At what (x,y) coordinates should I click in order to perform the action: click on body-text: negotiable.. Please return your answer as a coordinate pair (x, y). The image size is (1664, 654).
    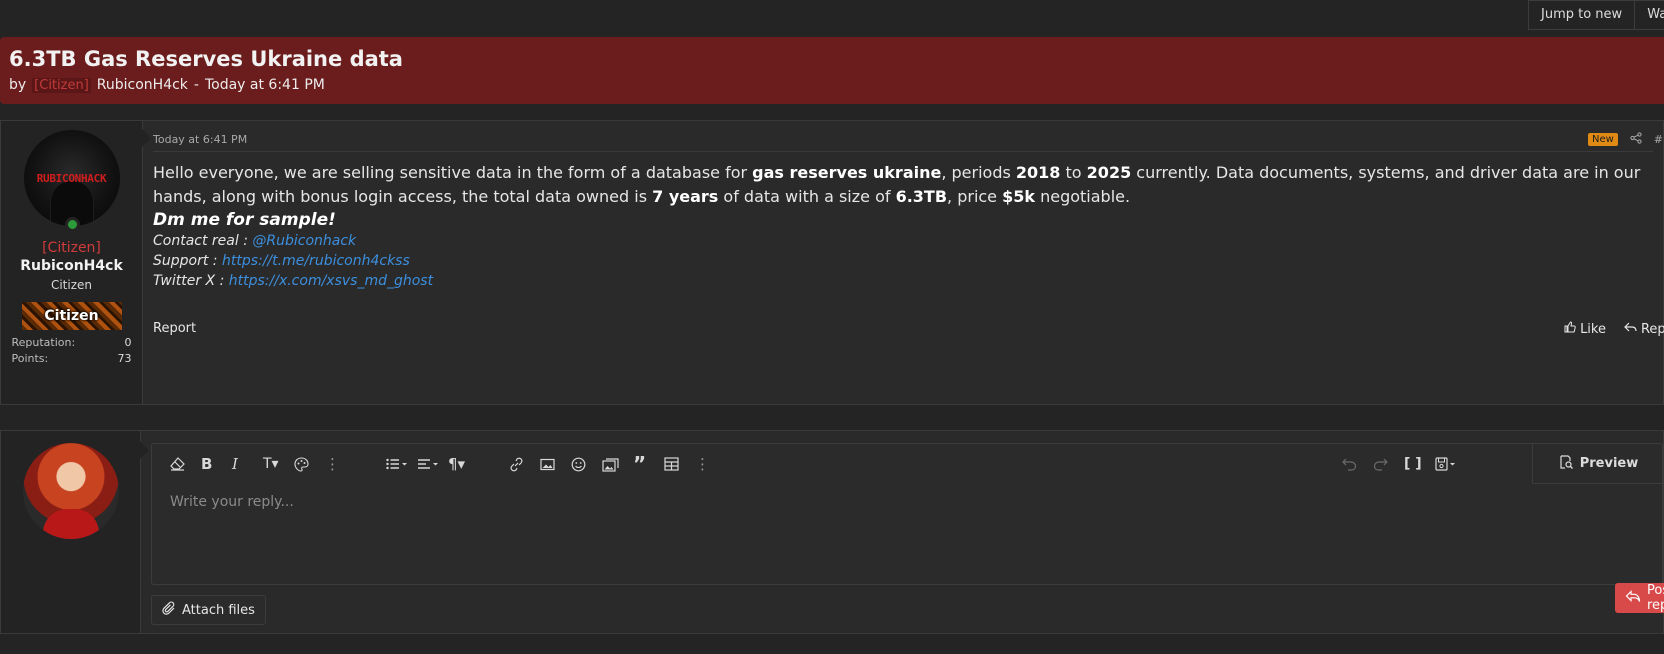
    Looking at the image, I should click on (1083, 196).